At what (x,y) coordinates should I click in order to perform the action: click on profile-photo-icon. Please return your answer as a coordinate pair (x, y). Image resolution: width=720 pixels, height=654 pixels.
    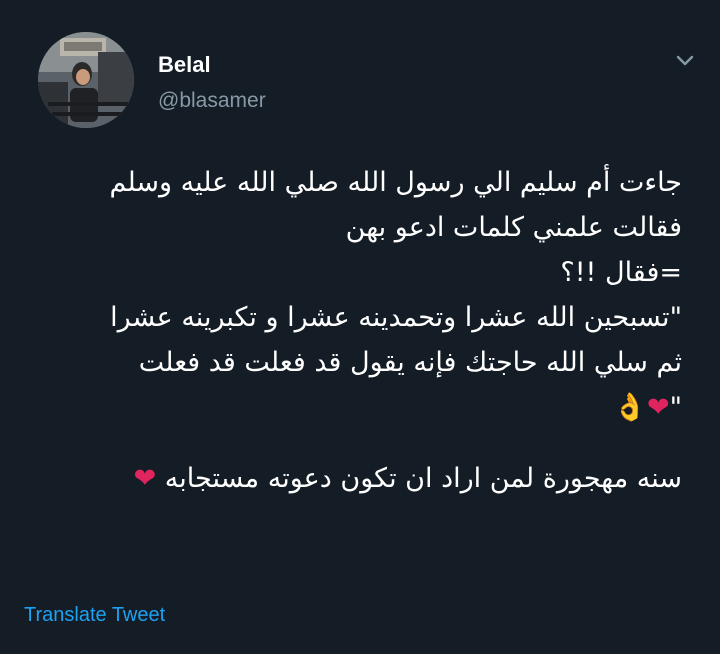
    Looking at the image, I should click on (86, 80).